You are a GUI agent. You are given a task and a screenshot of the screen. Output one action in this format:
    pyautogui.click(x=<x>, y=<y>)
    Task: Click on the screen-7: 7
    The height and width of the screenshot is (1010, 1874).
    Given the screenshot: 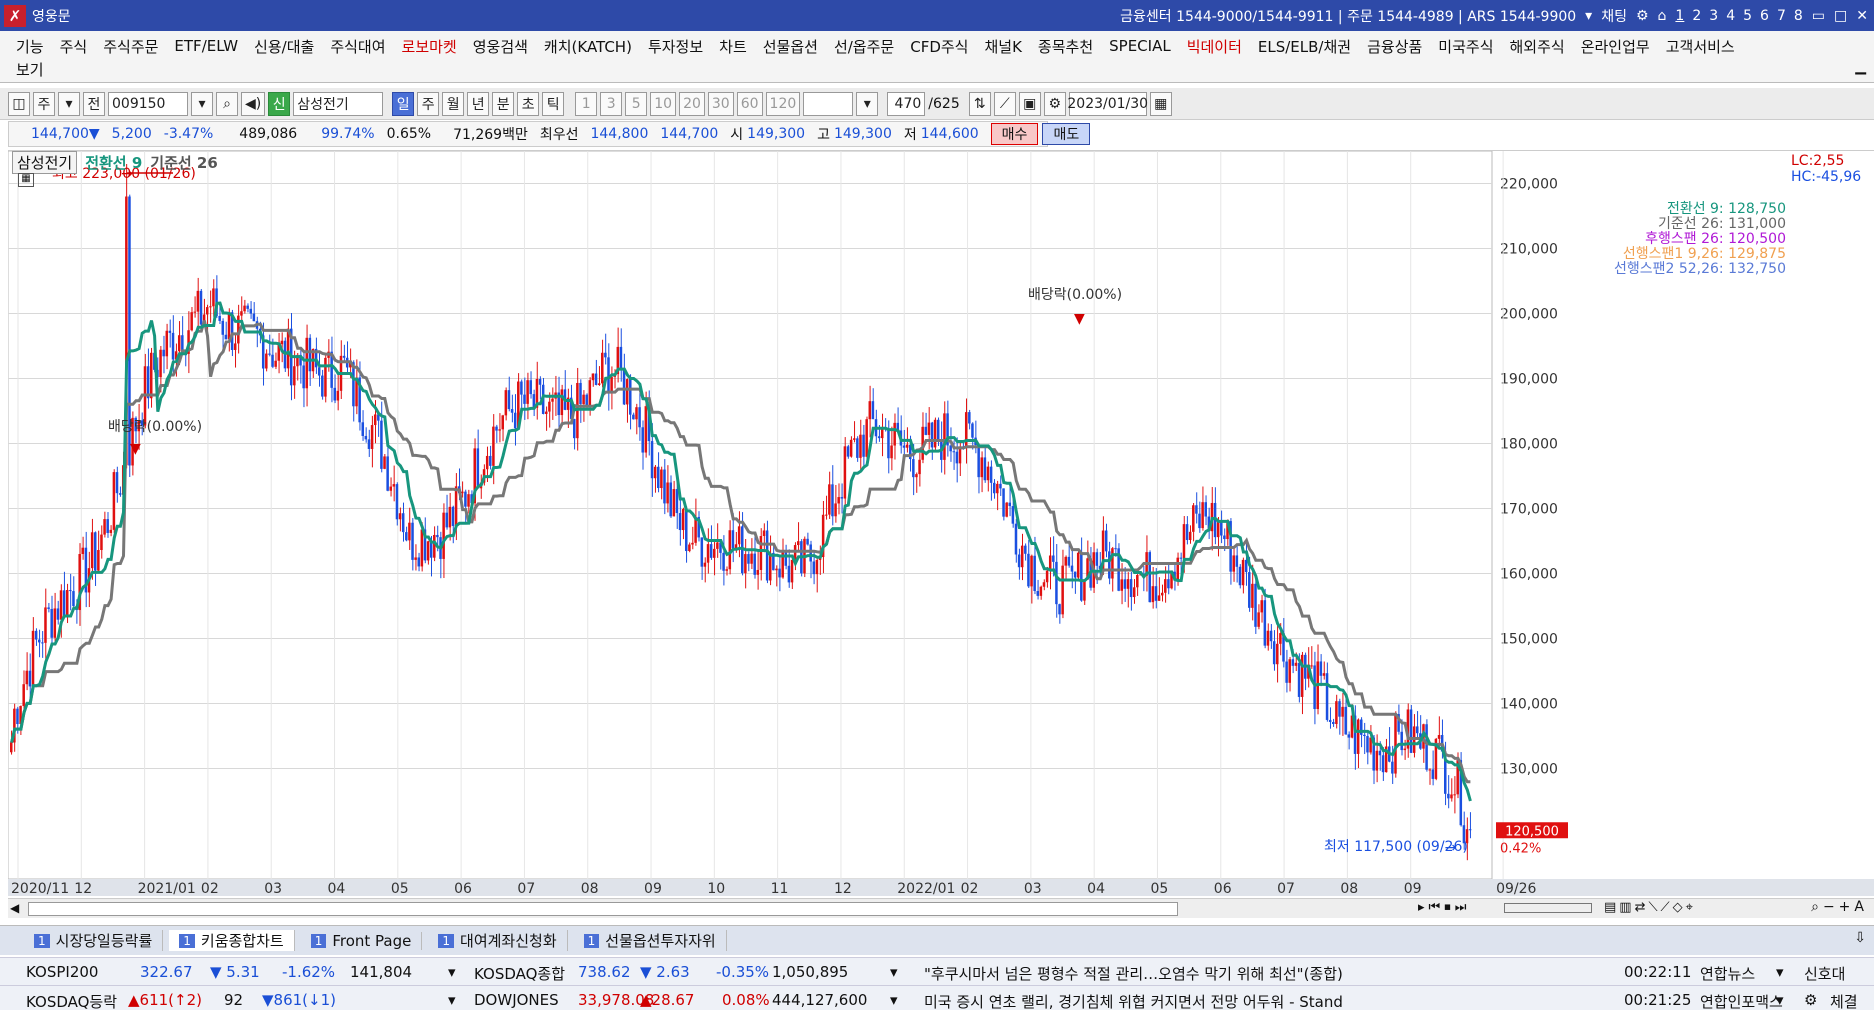 What is the action you would take?
    pyautogui.click(x=1781, y=16)
    